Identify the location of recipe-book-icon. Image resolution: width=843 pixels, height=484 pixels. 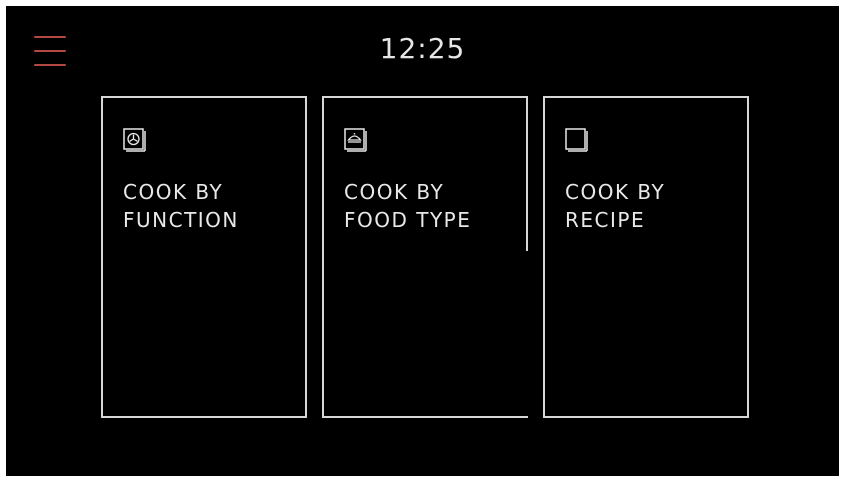
(576, 140).